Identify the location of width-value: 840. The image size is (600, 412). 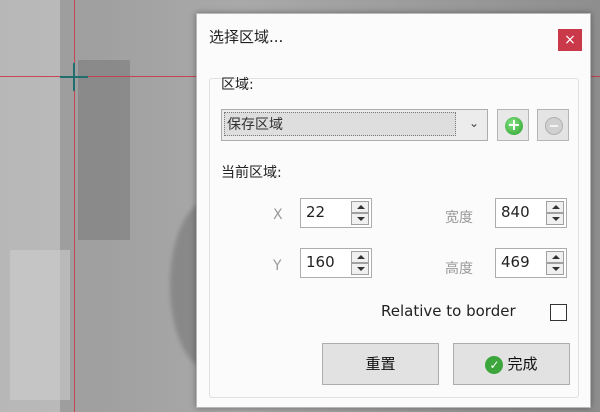
(515, 212).